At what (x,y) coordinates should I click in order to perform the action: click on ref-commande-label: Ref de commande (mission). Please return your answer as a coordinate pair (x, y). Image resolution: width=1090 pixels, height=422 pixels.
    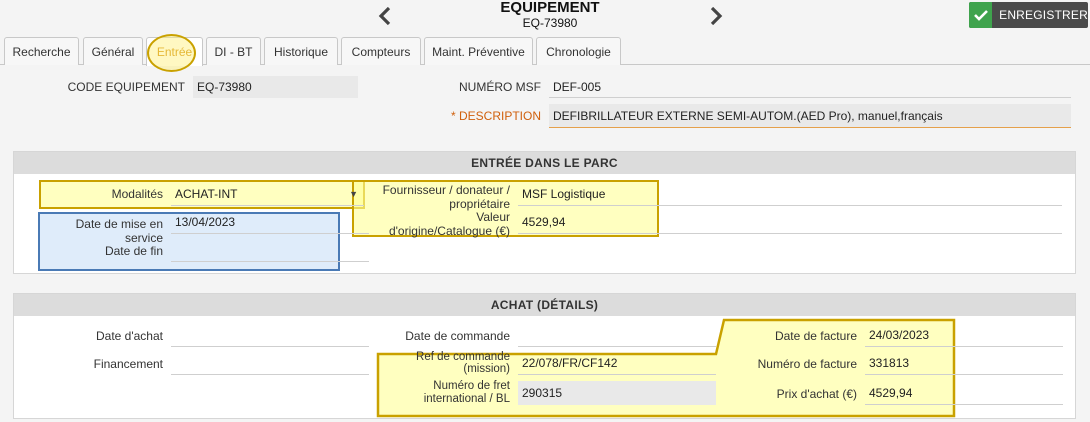
    Looking at the image, I should click on (463, 363).